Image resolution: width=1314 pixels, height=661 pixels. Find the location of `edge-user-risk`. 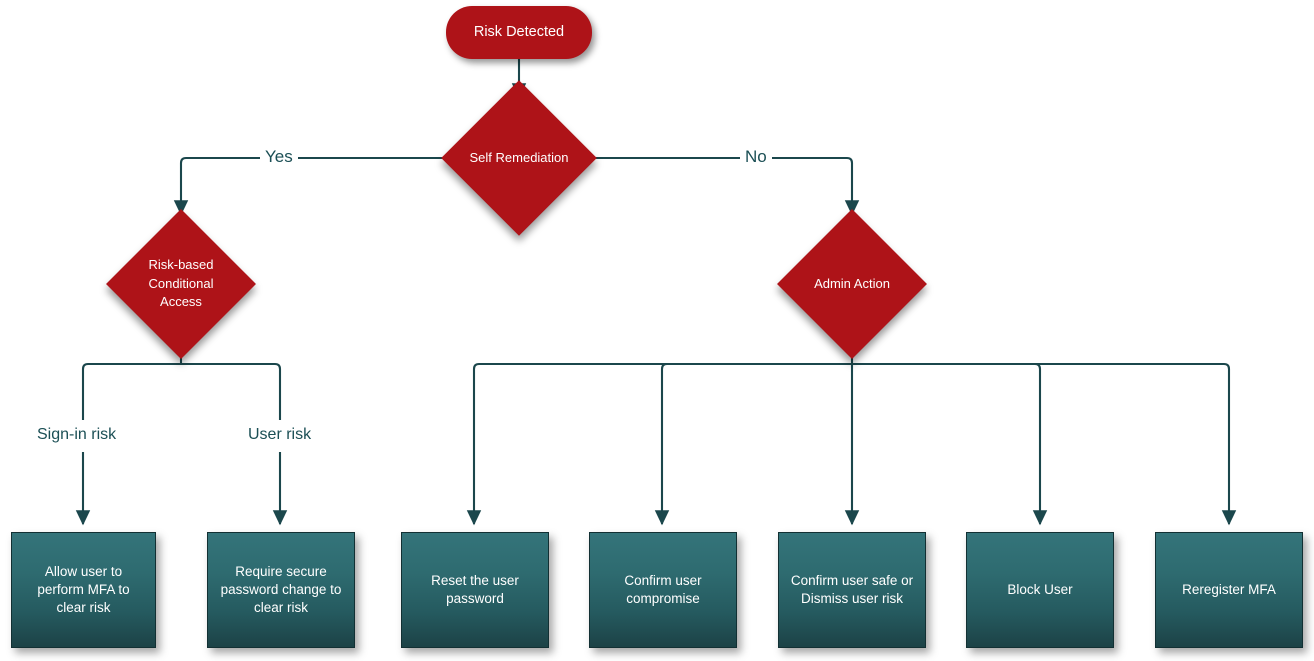

edge-user-risk is located at coordinates (230, 443).